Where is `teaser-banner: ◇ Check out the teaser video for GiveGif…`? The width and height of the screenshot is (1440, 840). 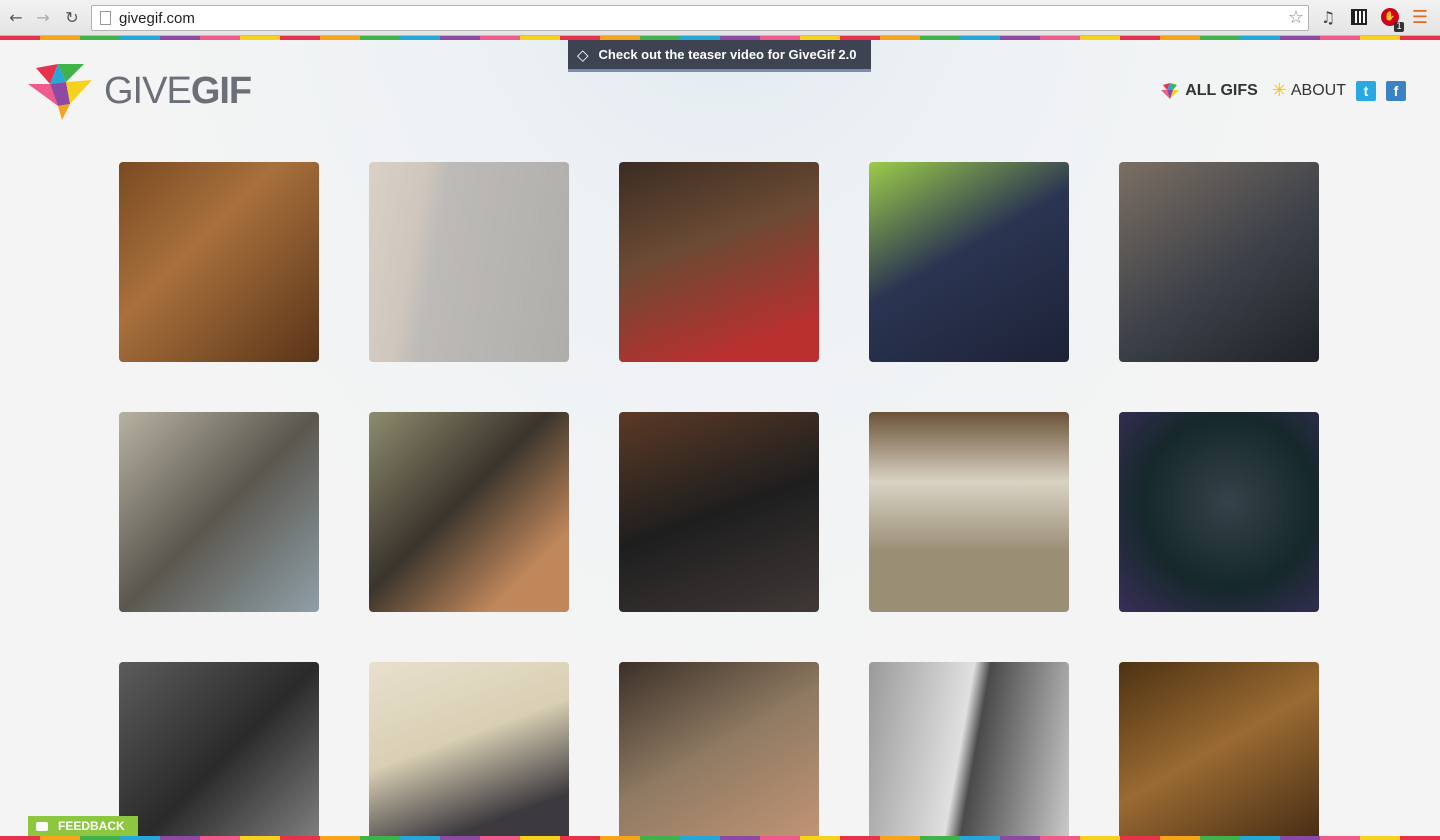 teaser-banner: ◇ Check out the teaser video for GiveGif… is located at coordinates (719, 56).